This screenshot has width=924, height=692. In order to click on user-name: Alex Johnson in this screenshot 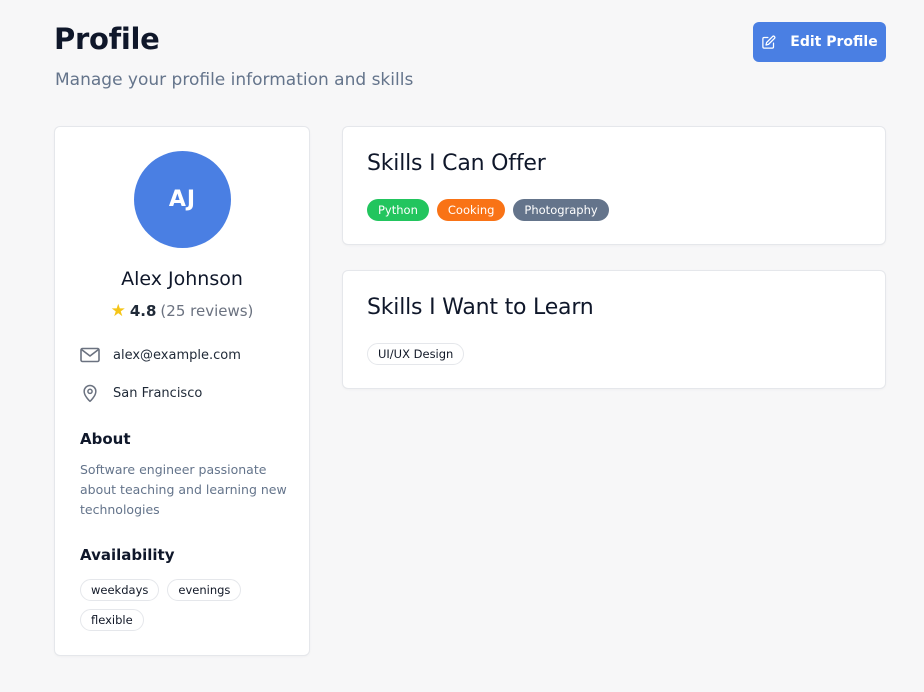, I will do `click(182, 279)`.